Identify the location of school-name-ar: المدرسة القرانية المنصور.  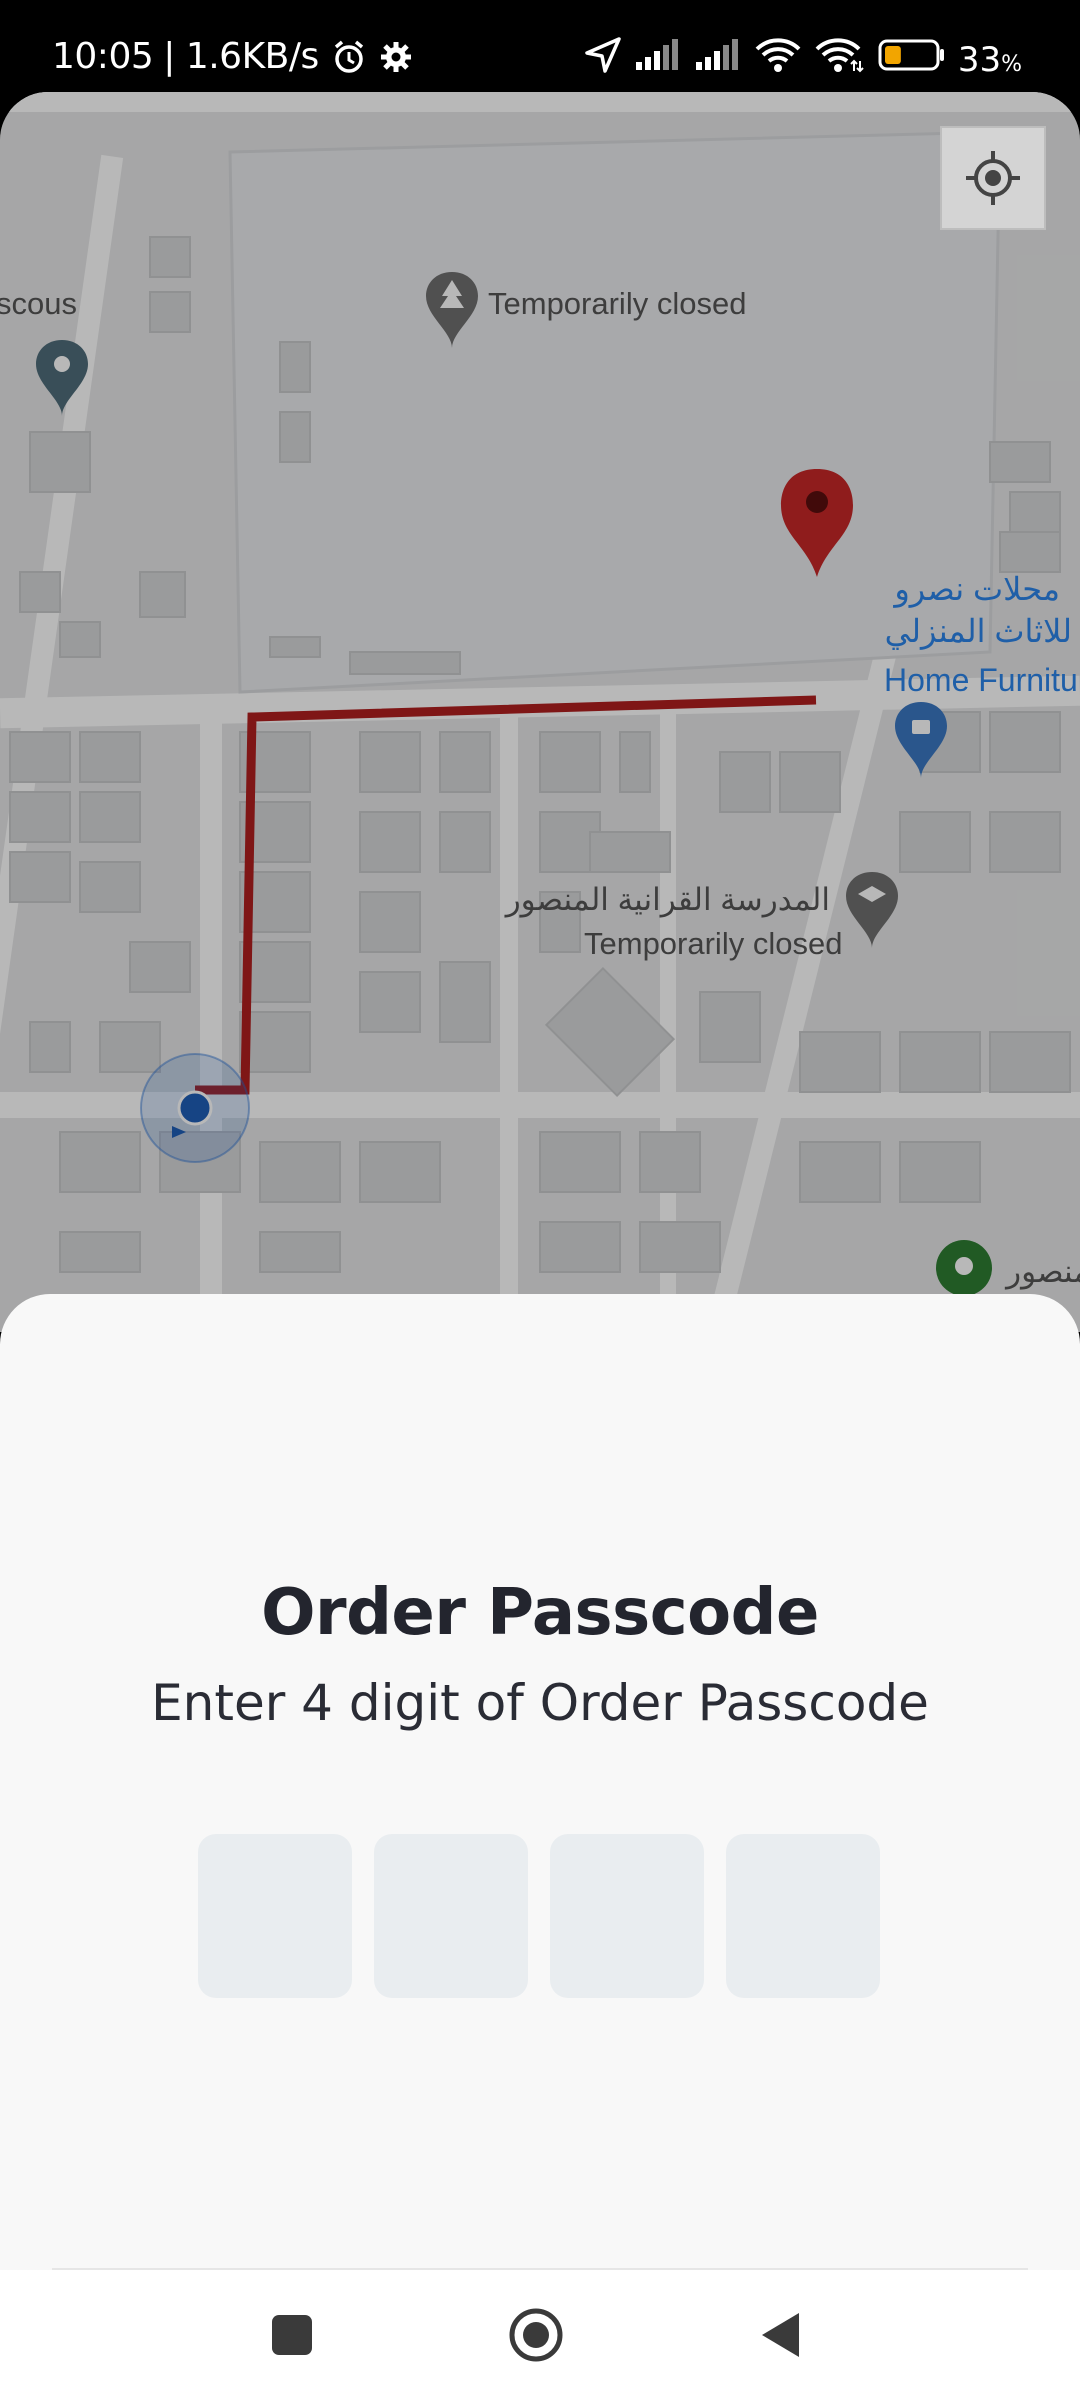
(667, 899).